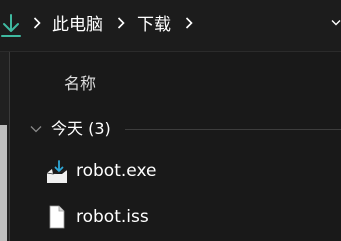 The height and width of the screenshot is (241, 341). What do you see at coordinates (233, 129) in the screenshot?
I see `group-divider` at bounding box center [233, 129].